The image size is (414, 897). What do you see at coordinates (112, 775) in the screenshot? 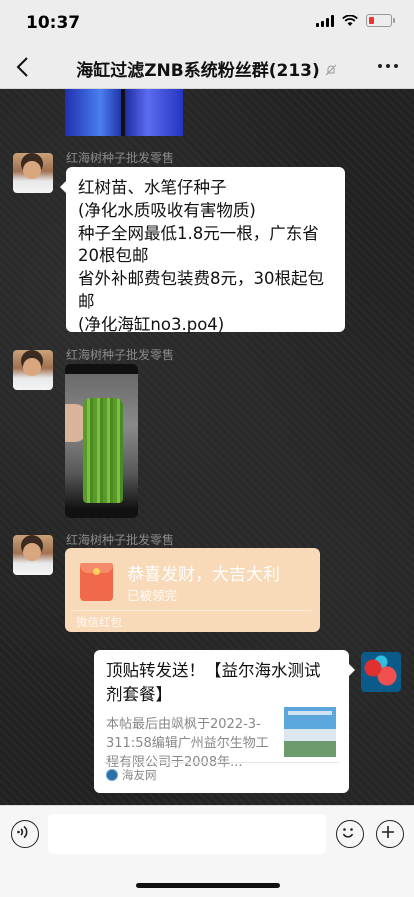
I see `source-icon` at bounding box center [112, 775].